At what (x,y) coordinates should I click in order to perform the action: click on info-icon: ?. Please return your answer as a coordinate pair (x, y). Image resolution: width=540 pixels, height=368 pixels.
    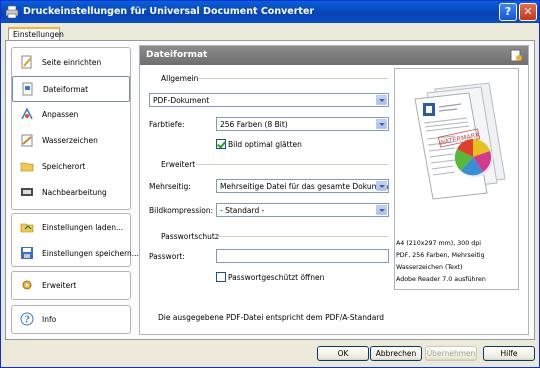
    Looking at the image, I should click on (27, 319).